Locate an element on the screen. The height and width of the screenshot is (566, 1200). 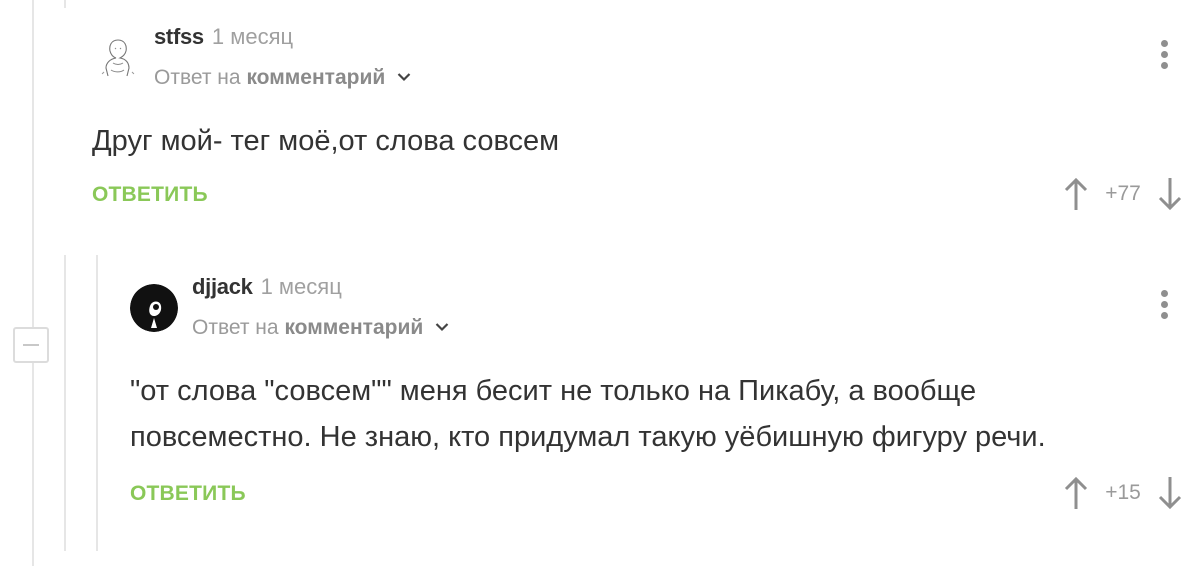
collapse-thread-button is located at coordinates (31, 345).